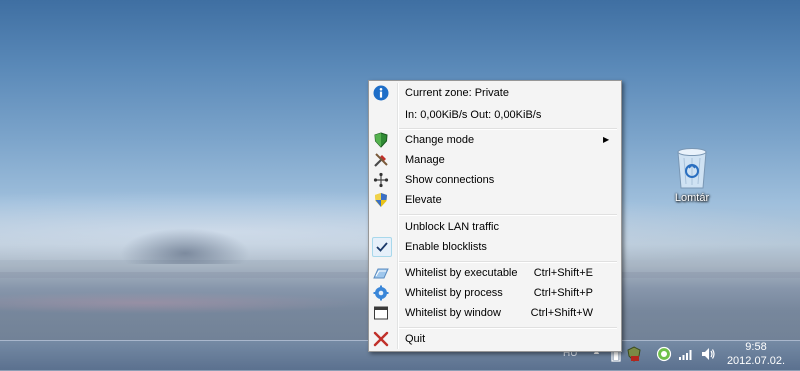  I want to click on volume-icon, so click(708, 354).